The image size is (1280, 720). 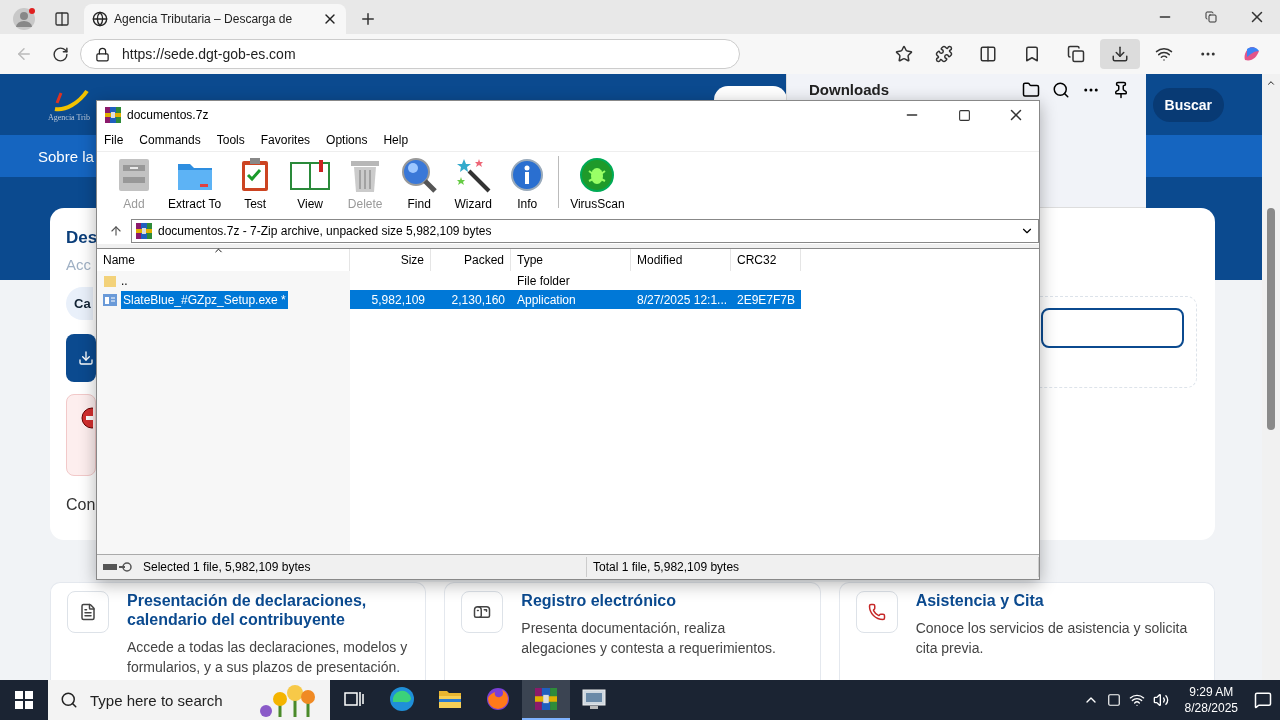 What do you see at coordinates (876, 612) in the screenshot?
I see `phone-icon` at bounding box center [876, 612].